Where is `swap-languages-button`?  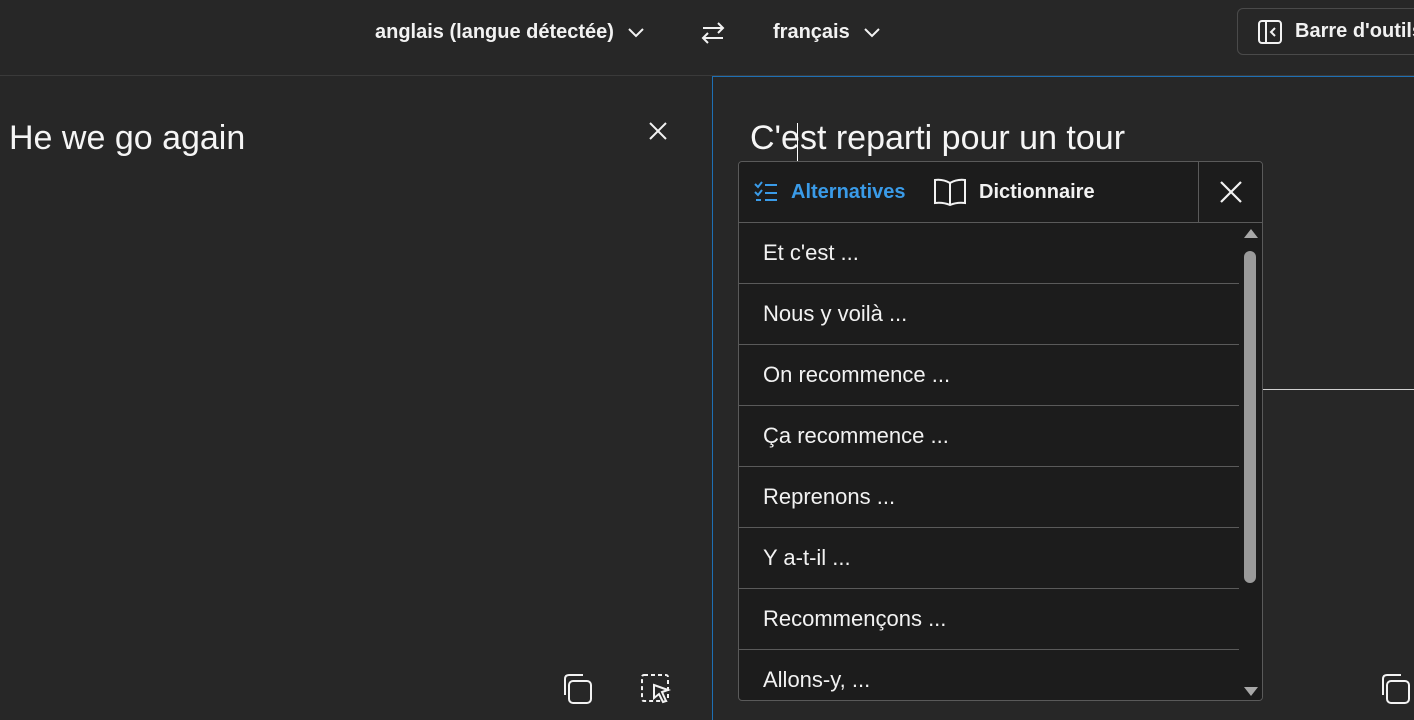 swap-languages-button is located at coordinates (713, 33).